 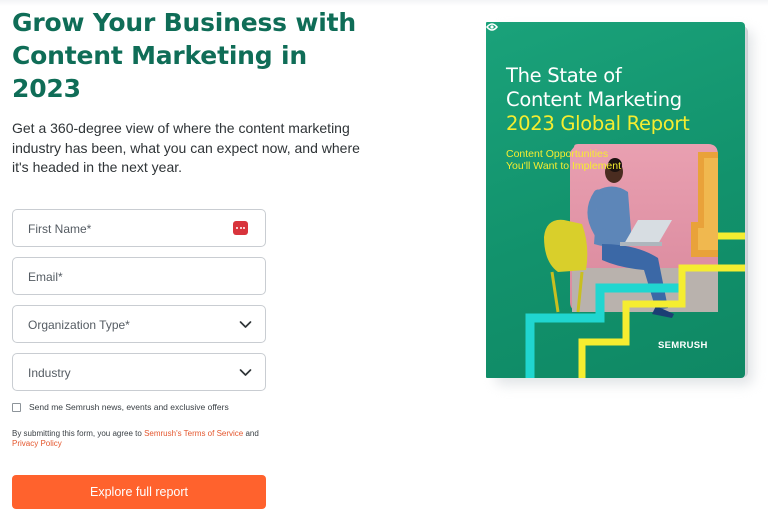 What do you see at coordinates (564, 75) in the screenshot?
I see `cover-title-line-1: The State of` at bounding box center [564, 75].